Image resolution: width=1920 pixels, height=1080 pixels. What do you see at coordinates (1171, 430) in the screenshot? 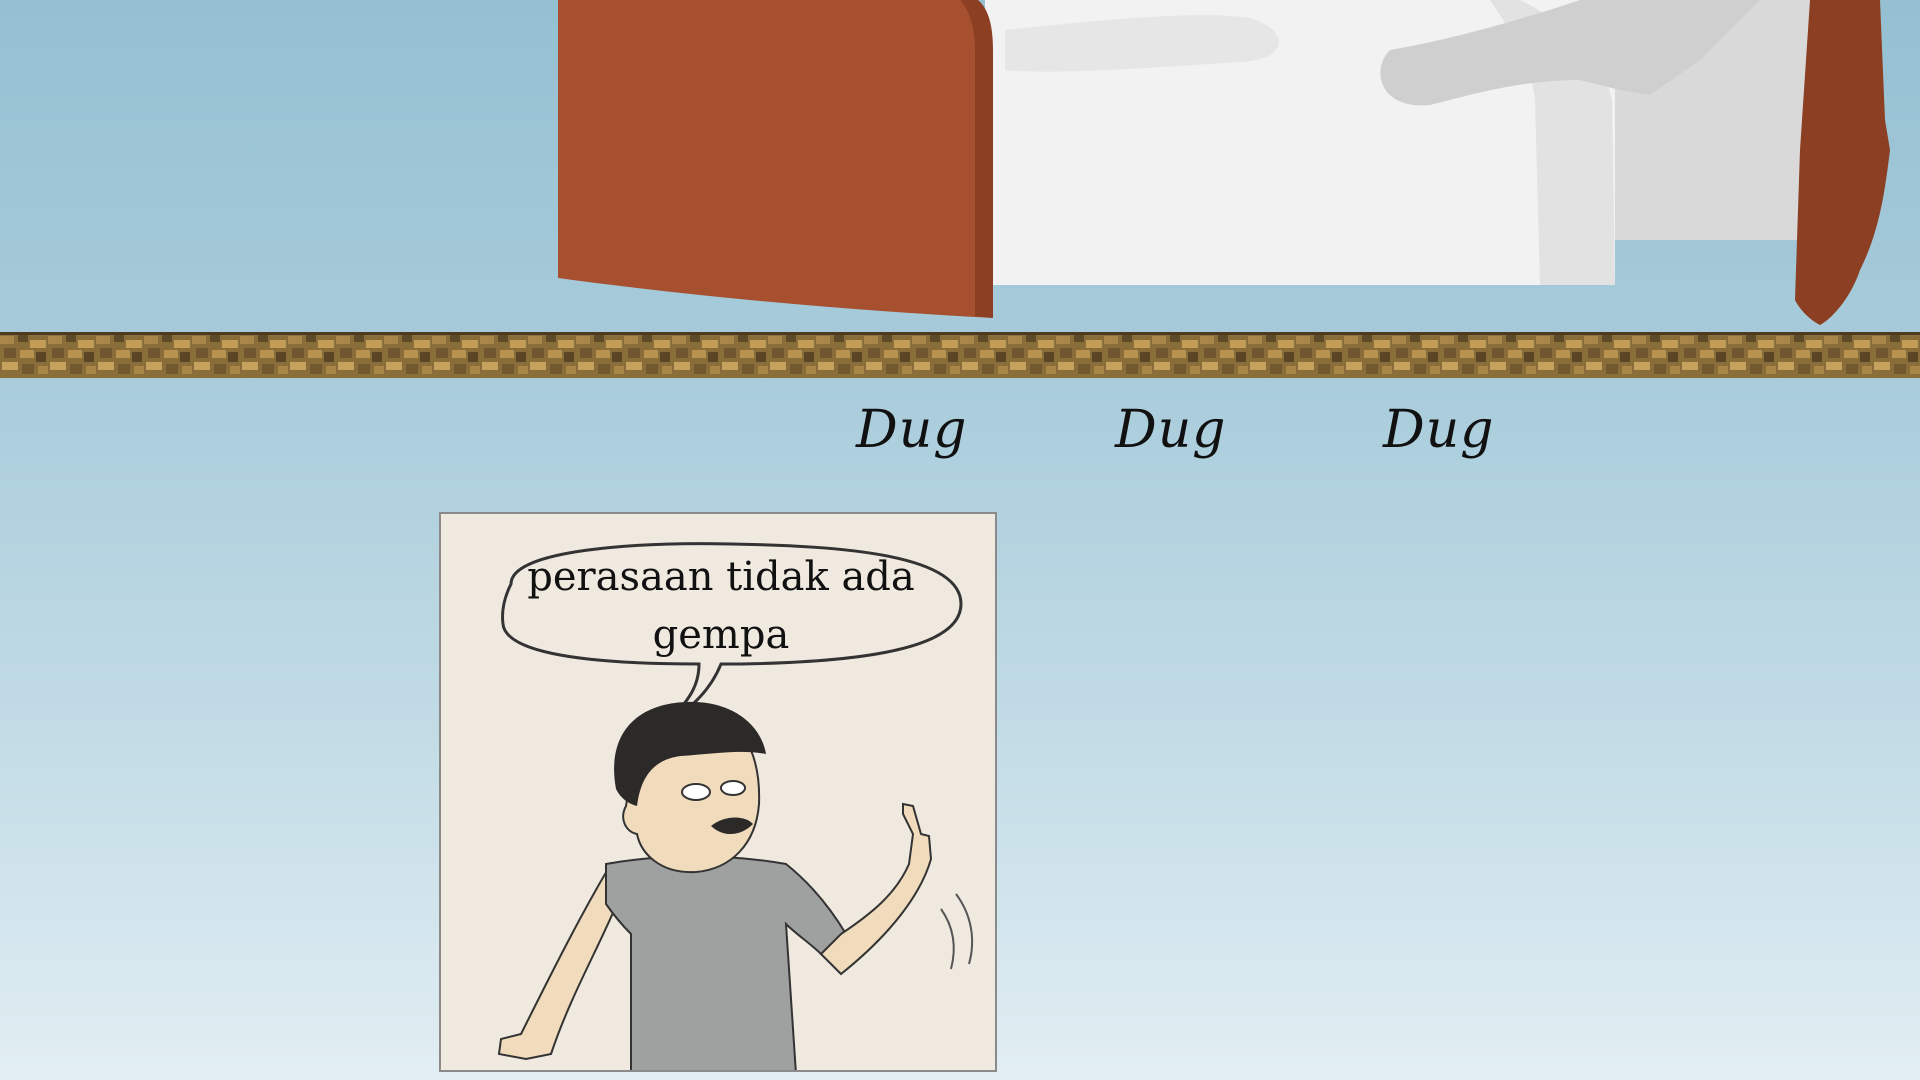
I see `sfx-dug-2: Dug` at bounding box center [1171, 430].